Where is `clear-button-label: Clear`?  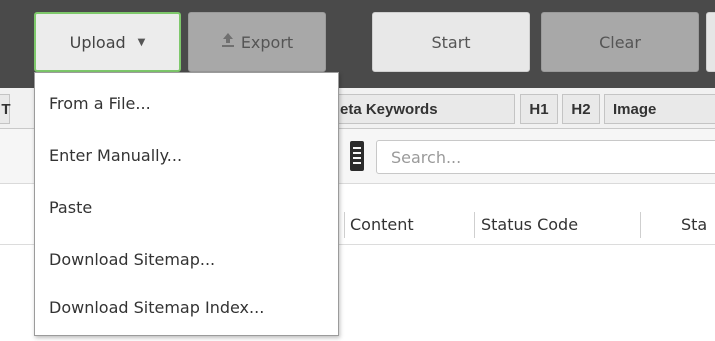 clear-button-label: Clear is located at coordinates (620, 42).